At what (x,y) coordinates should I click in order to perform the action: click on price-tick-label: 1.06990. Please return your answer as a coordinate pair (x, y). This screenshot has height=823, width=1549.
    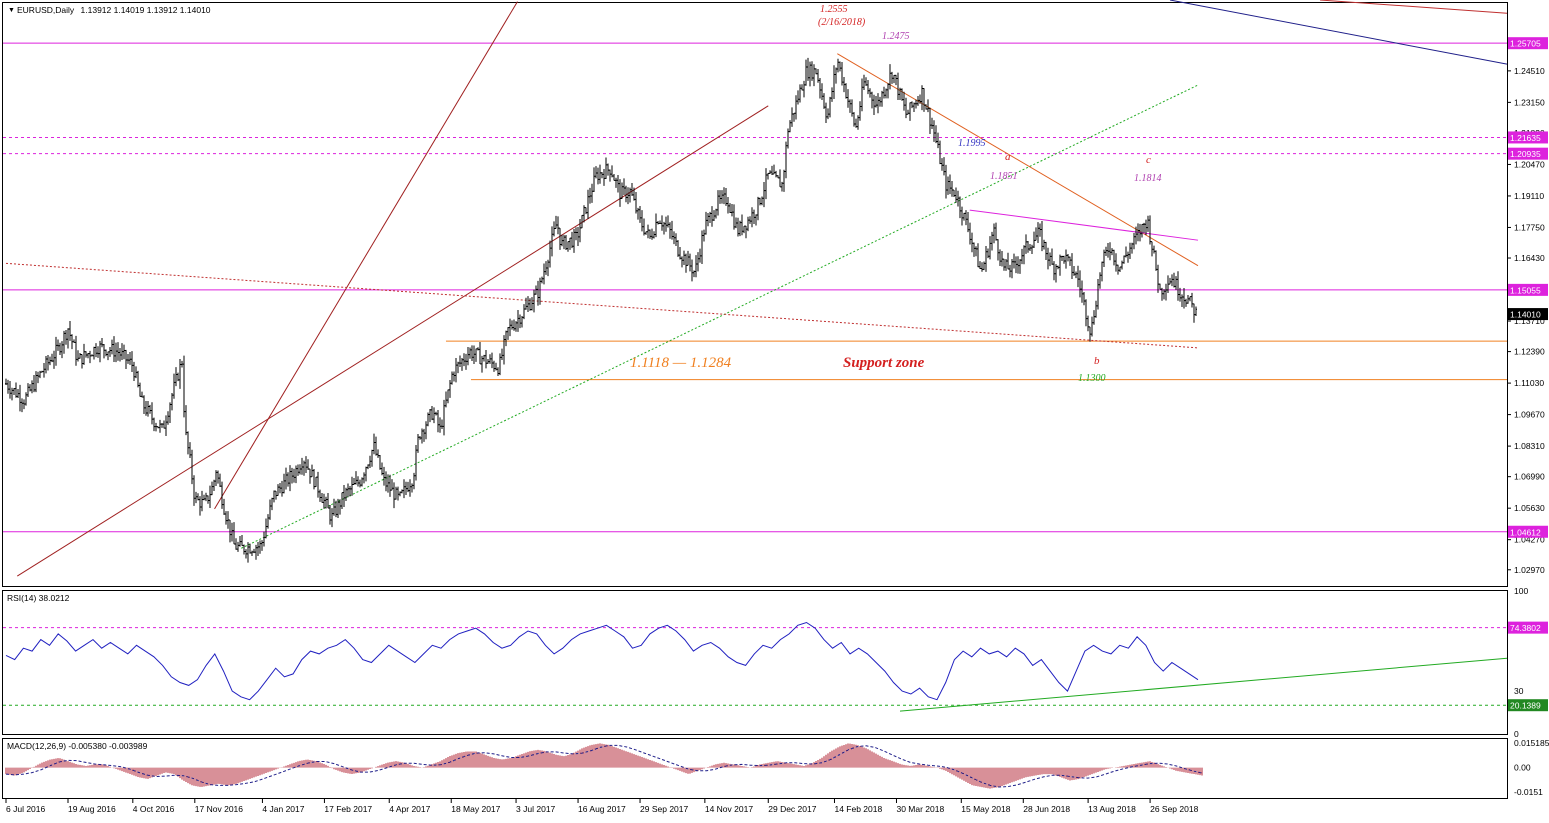
    Looking at the image, I should click on (1529, 477).